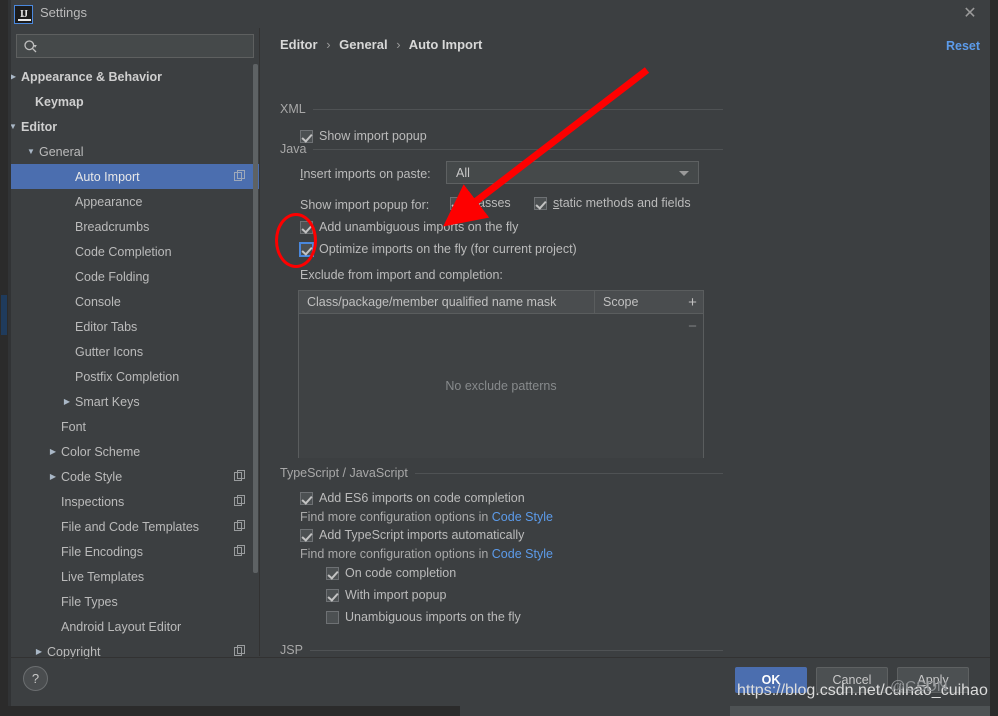 The height and width of the screenshot is (716, 998). I want to click on sidebar-item-appearance: Appearance, so click(135, 201).